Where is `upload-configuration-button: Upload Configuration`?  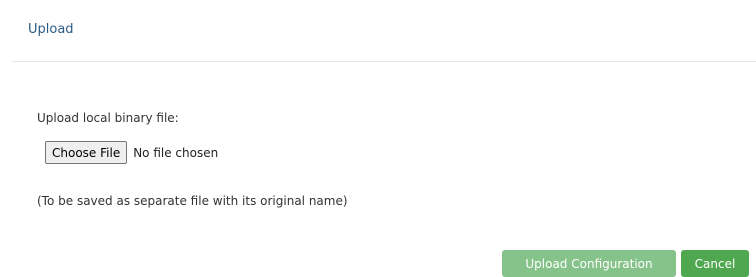
upload-configuration-button: Upload Configuration is located at coordinates (589, 263).